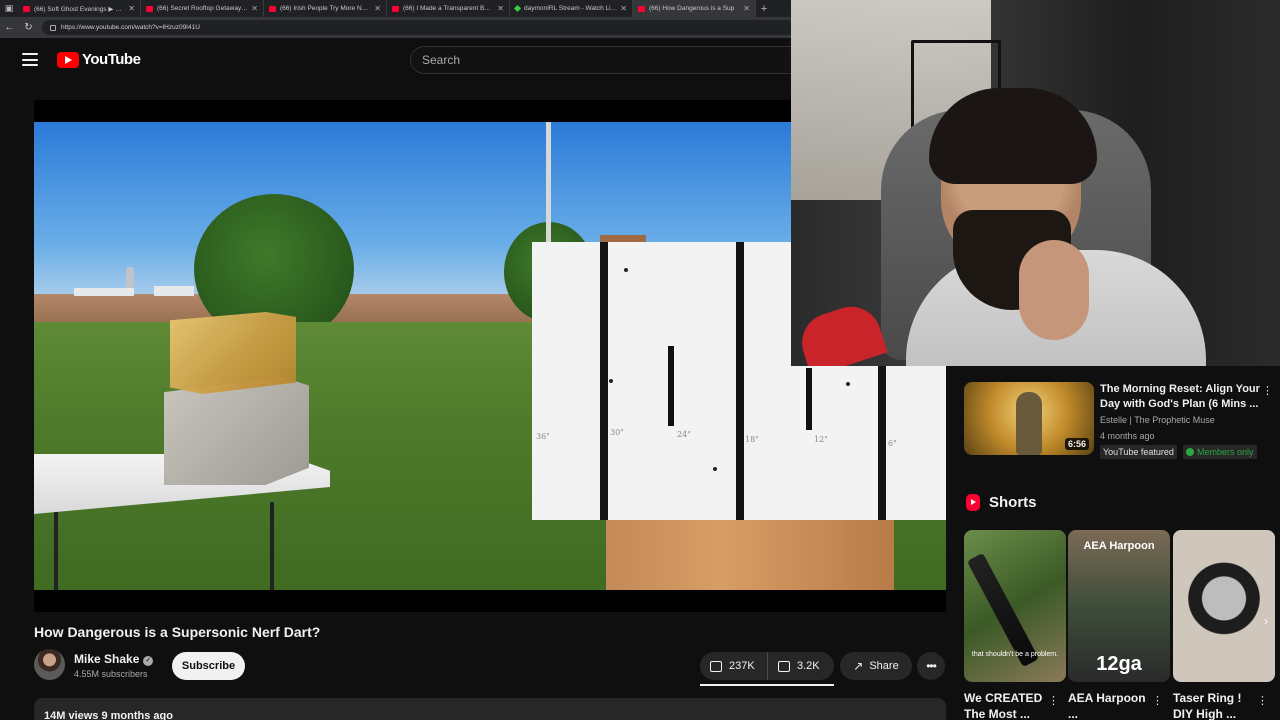  Describe the element at coordinates (892, 443) in the screenshot. I see `distance-marker: 6"` at that location.